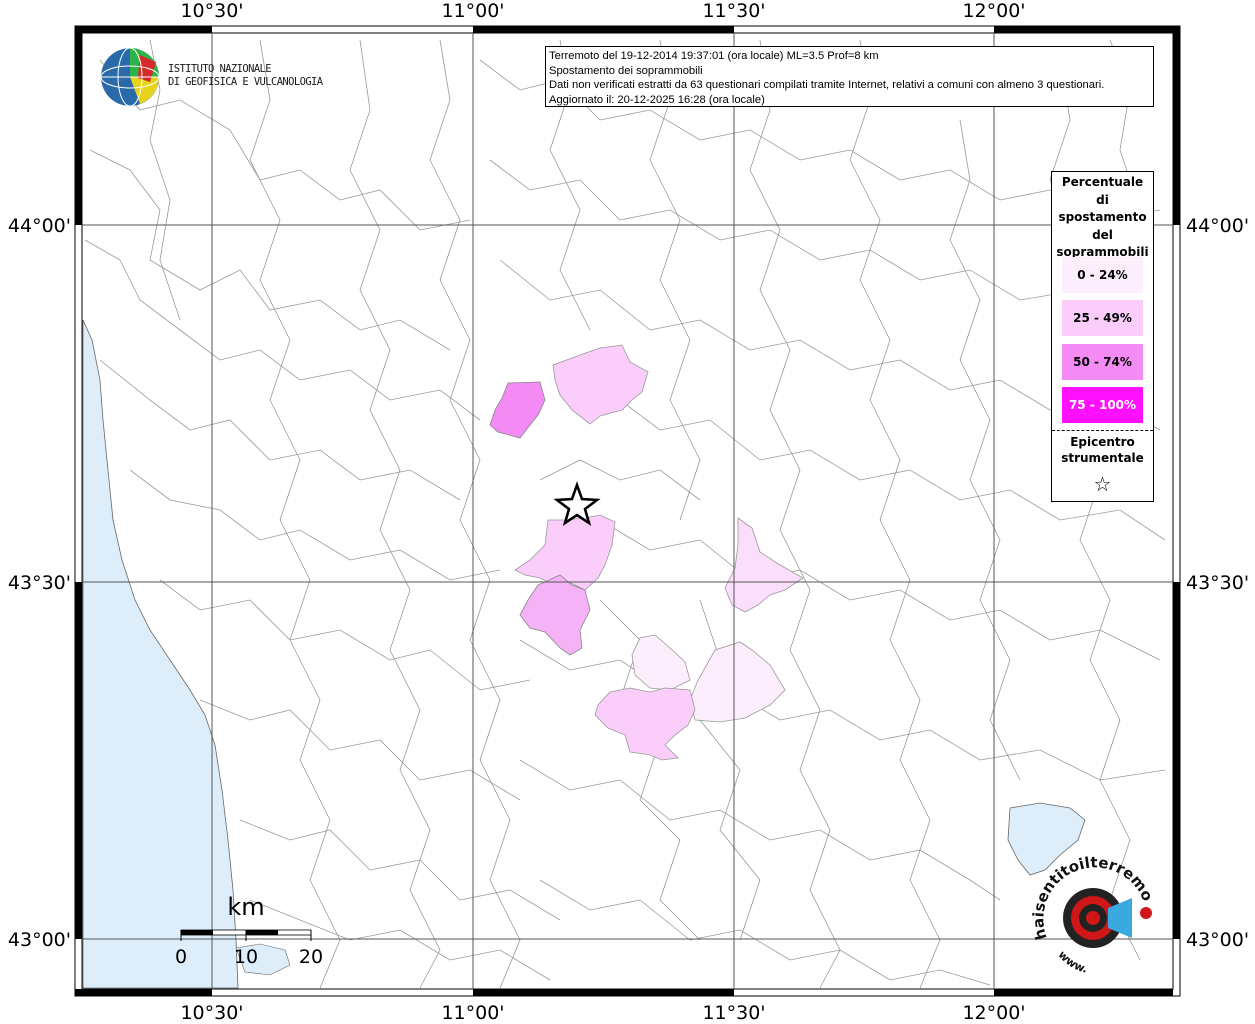 Image resolution: width=1255 pixels, height=1024 pixels. I want to click on legend-title-line: Percentuale, so click(1102, 182).